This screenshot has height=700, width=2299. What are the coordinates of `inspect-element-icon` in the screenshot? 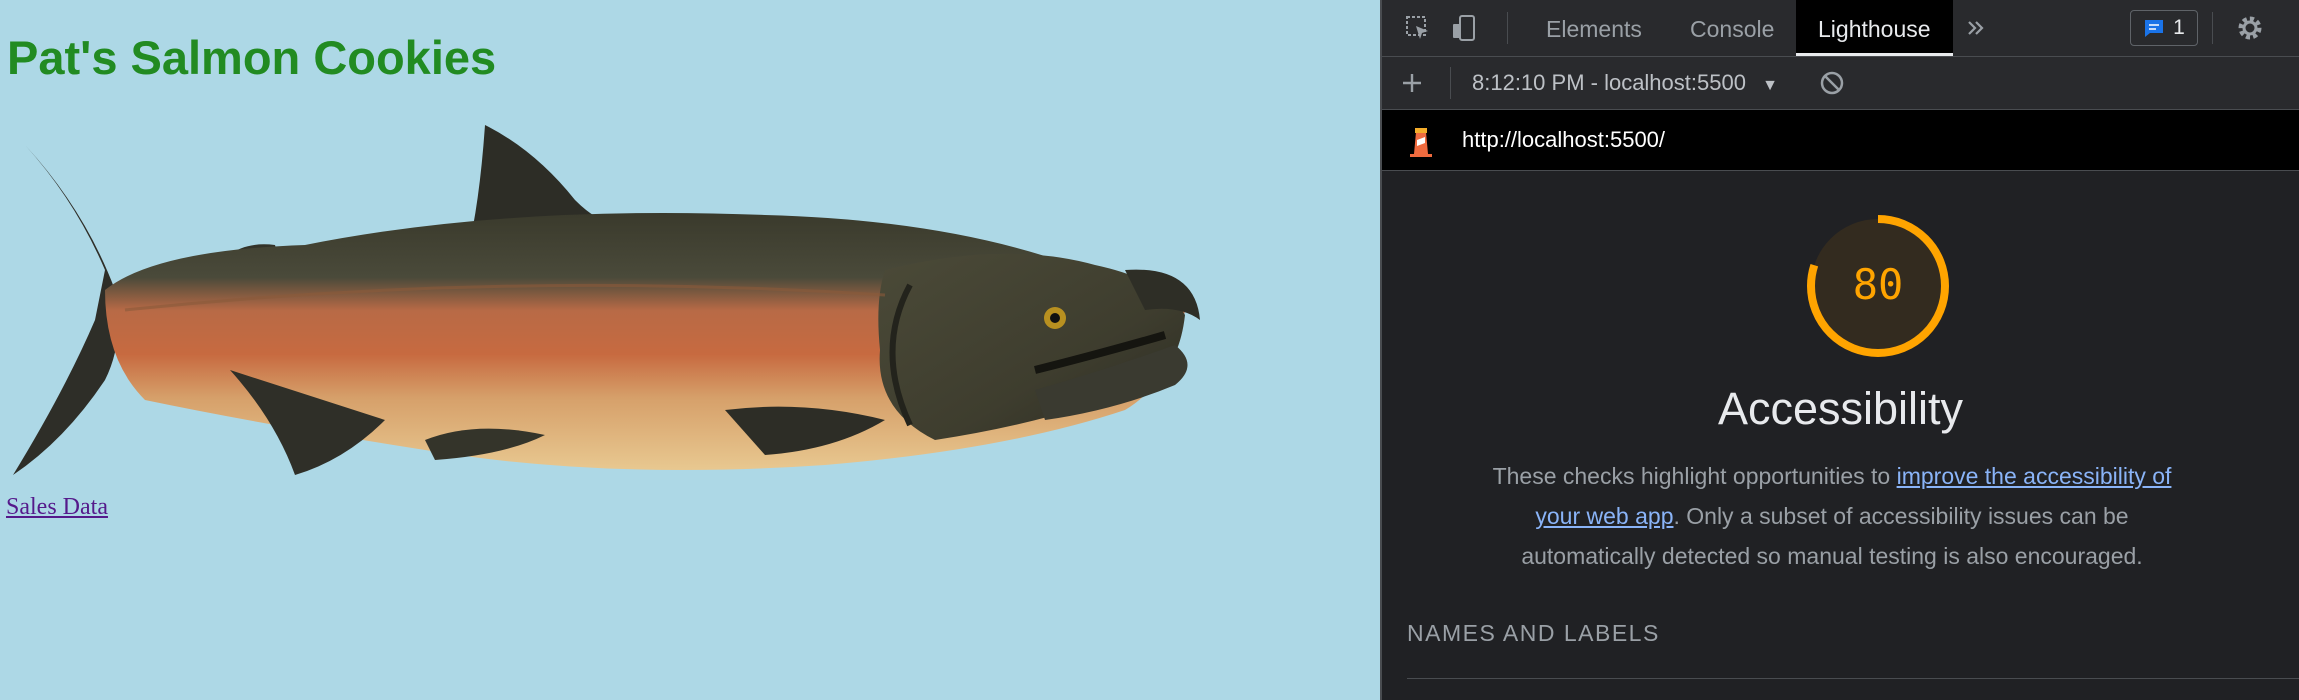 It's located at (1418, 28).